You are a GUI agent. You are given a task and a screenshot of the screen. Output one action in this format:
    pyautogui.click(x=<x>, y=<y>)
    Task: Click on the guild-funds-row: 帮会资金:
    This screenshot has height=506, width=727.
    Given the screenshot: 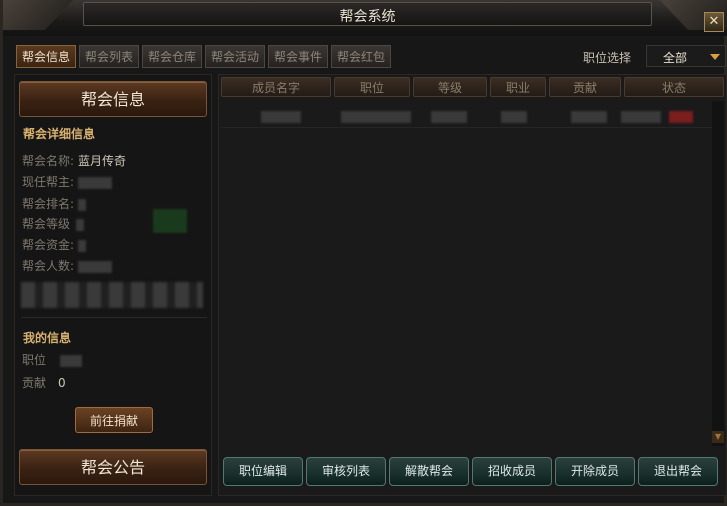 What is the action you would take?
    pyautogui.click(x=54, y=244)
    